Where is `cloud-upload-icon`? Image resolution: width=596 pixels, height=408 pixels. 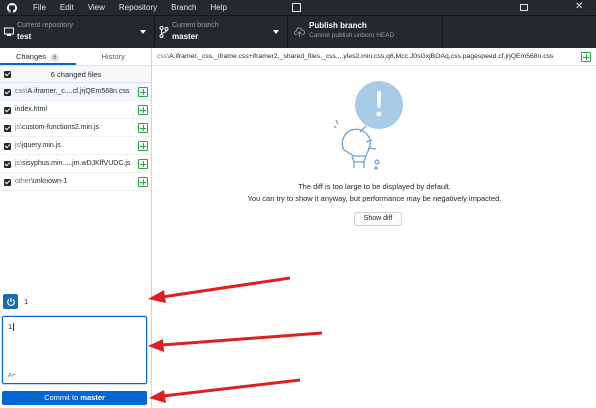 cloud-upload-icon is located at coordinates (299, 32).